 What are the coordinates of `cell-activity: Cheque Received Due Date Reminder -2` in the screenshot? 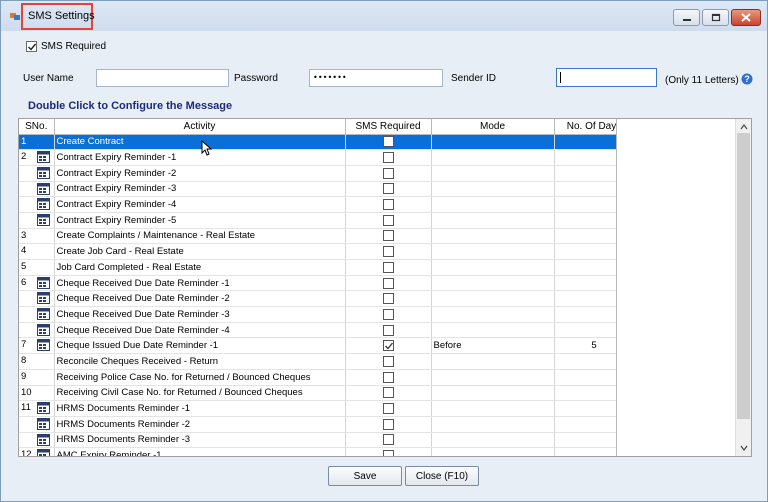 It's located at (200, 299).